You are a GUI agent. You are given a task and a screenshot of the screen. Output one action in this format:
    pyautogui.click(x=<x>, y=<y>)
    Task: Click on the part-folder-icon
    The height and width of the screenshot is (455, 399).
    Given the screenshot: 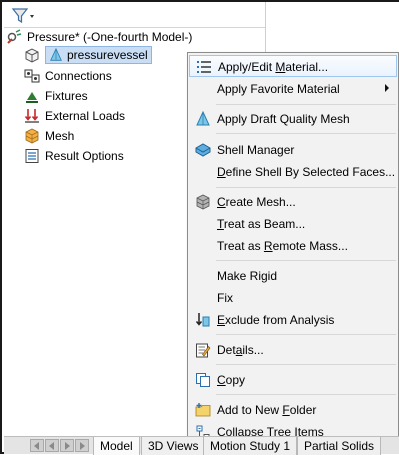 What is the action you would take?
    pyautogui.click(x=32, y=55)
    